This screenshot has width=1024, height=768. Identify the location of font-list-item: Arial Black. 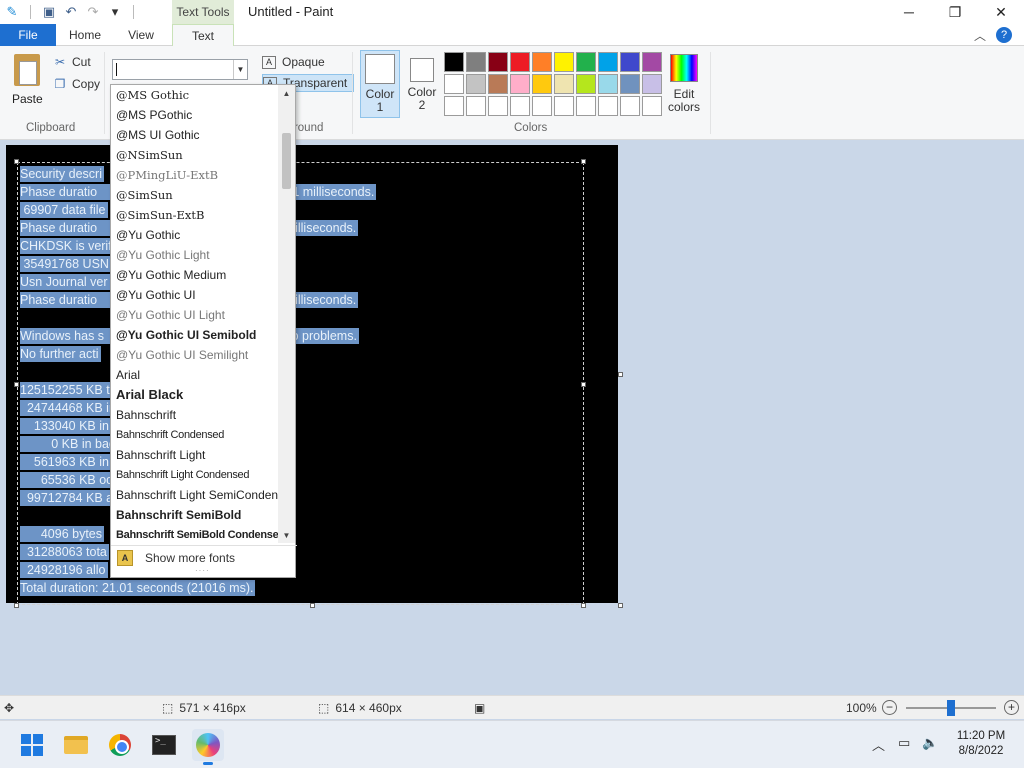
(195, 395).